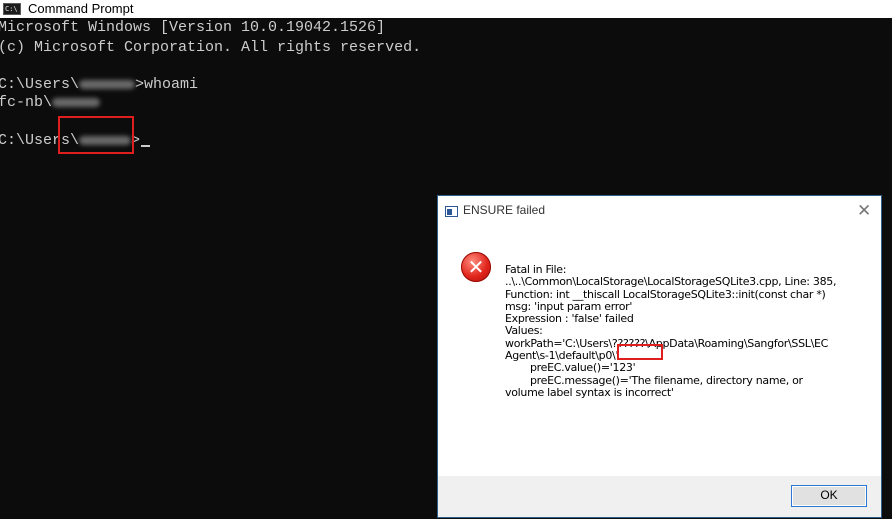 The image size is (892, 519). What do you see at coordinates (40, 84) in the screenshot?
I see `prompt-path: C:\Users\` at bounding box center [40, 84].